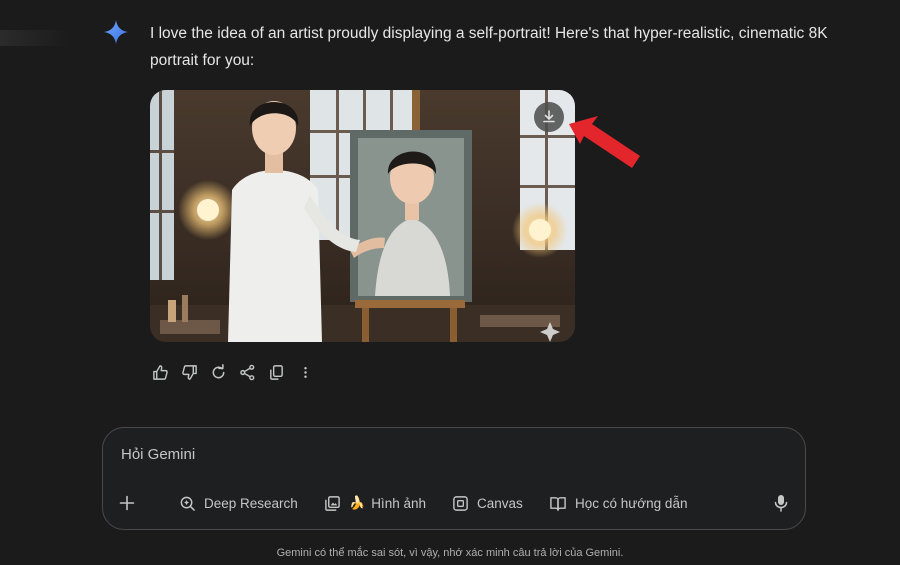 This screenshot has height=565, width=900. What do you see at coordinates (604, 142) in the screenshot?
I see `annotation-arrow-icon` at bounding box center [604, 142].